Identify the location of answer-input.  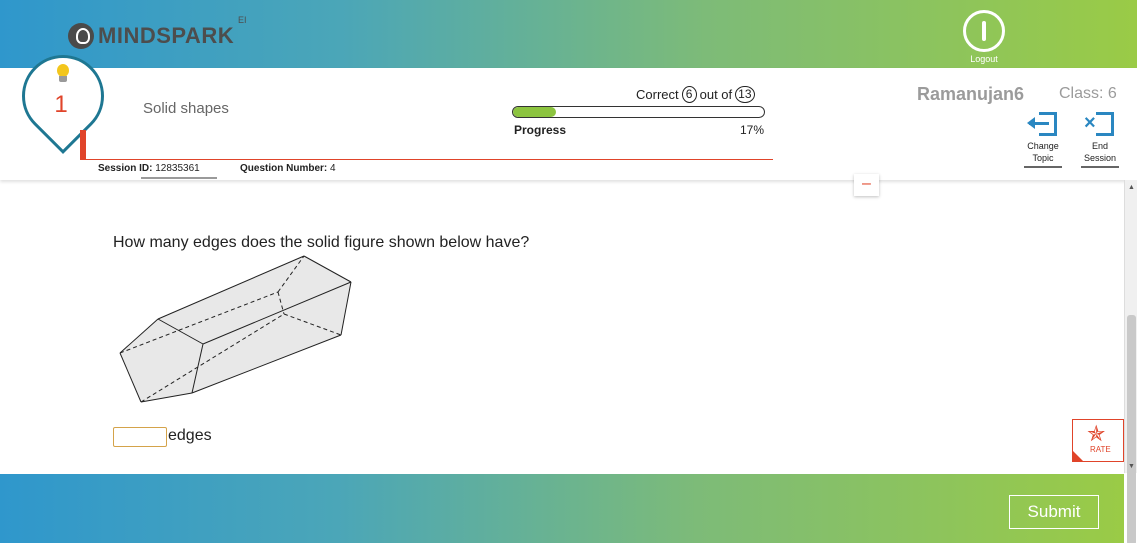
(140, 437).